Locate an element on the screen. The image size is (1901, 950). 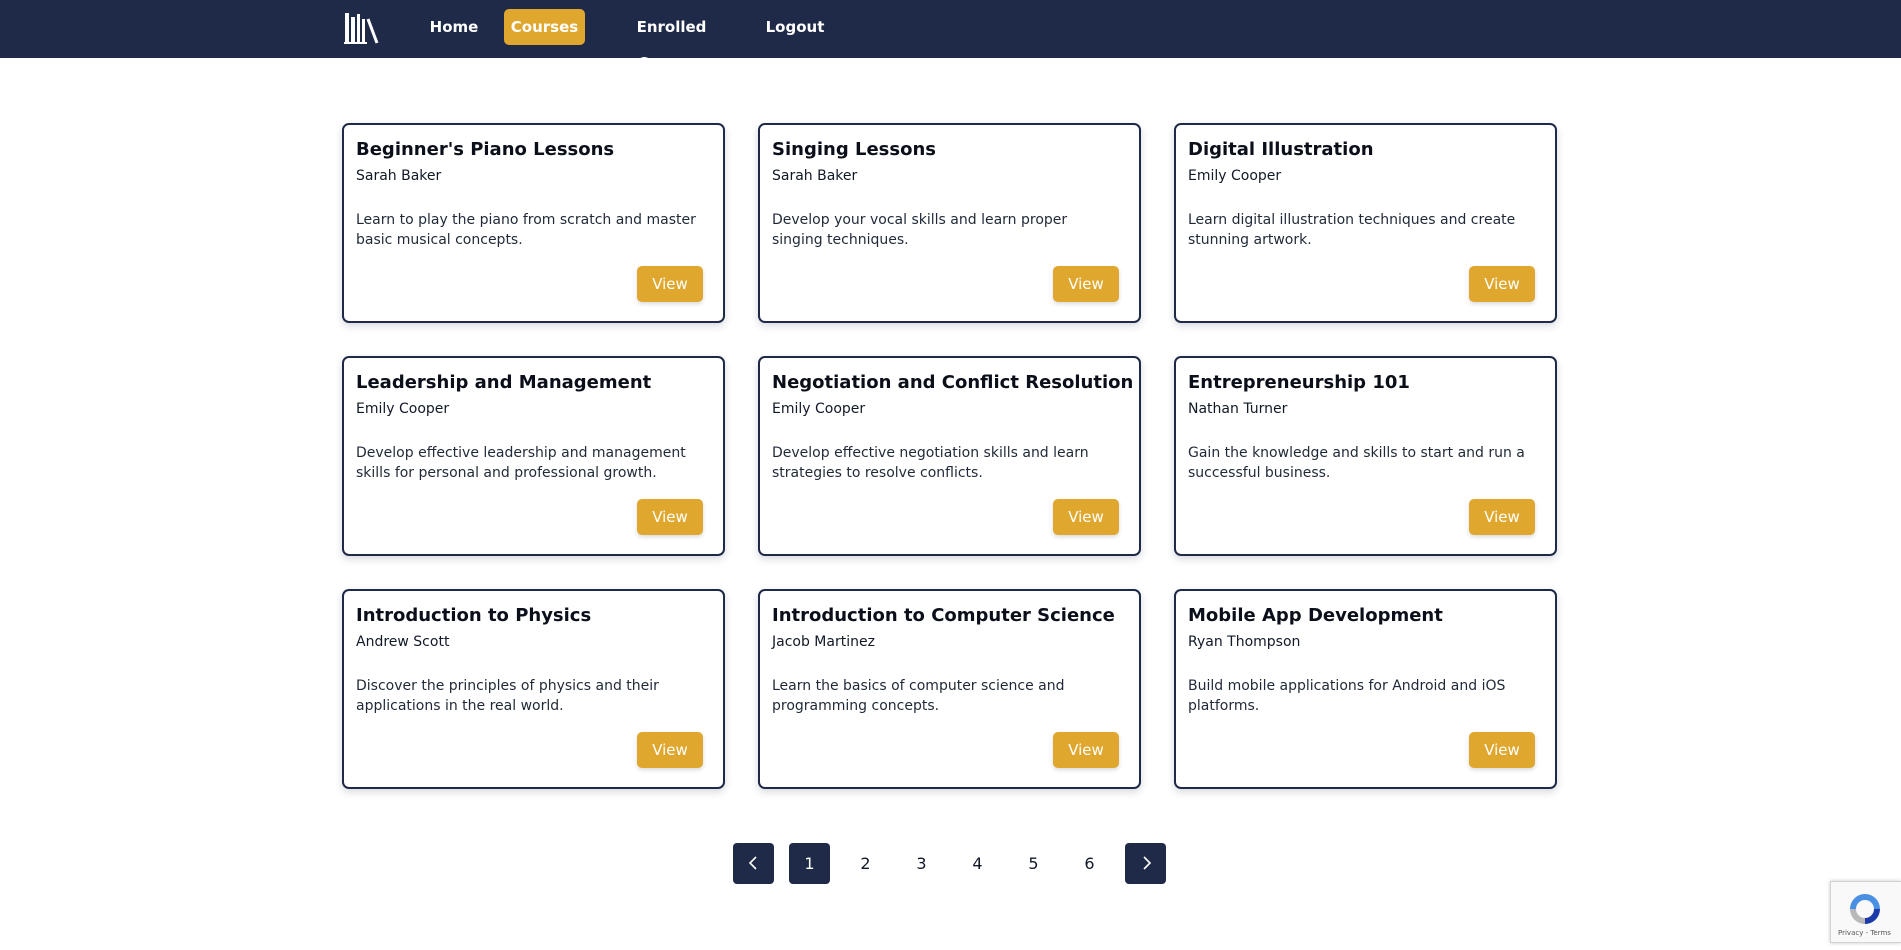
prev-page-button is located at coordinates (753, 863).